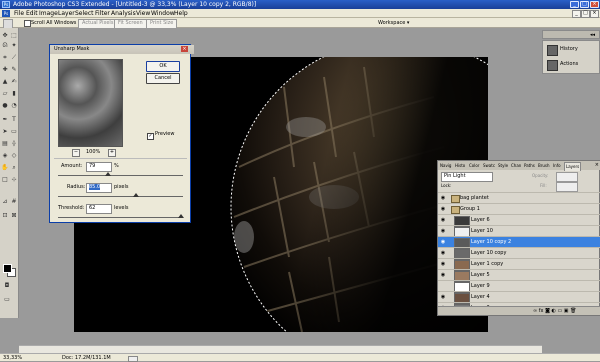 Image resolution: width=600 pixels, height=362 pixels. What do you see at coordinates (14, 167) in the screenshot?
I see `zoom-tool-icon: ⌕` at bounding box center [14, 167].